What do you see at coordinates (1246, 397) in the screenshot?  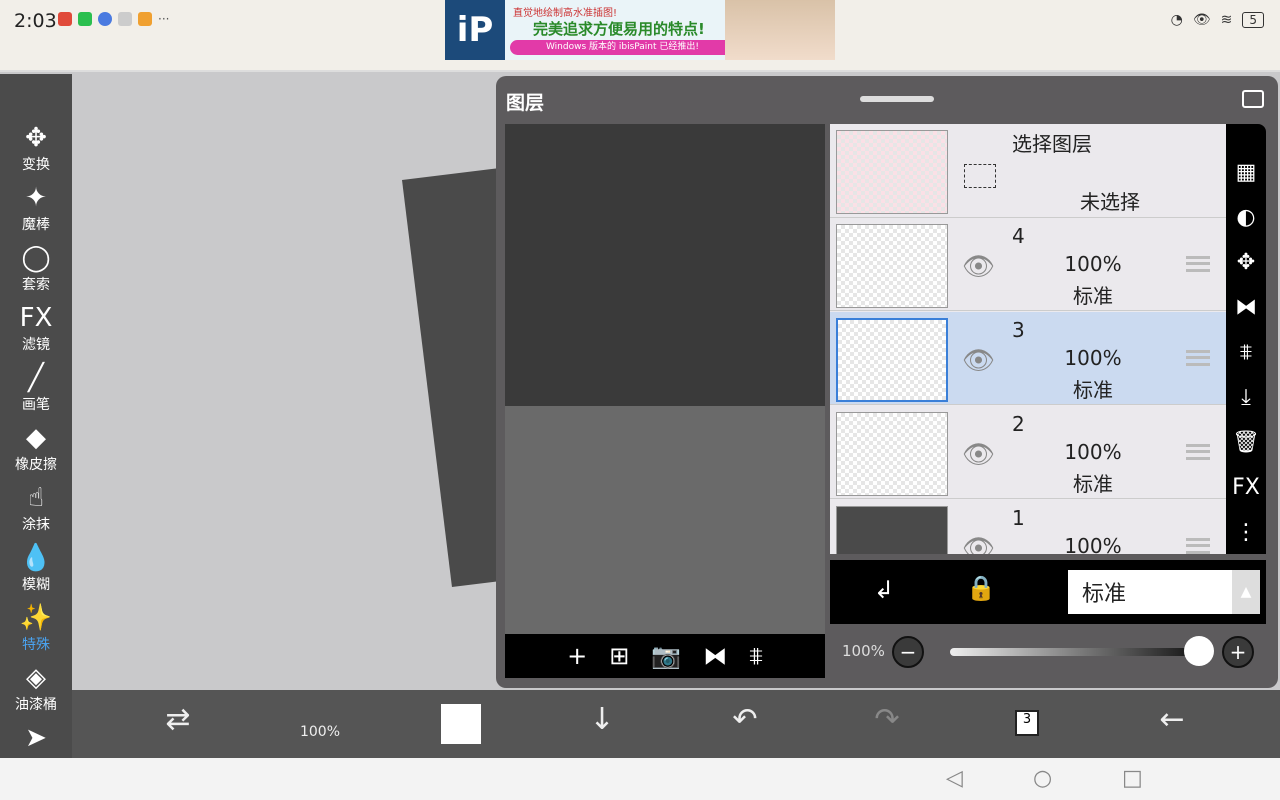 I see `merge-down-icon: ⤓` at bounding box center [1246, 397].